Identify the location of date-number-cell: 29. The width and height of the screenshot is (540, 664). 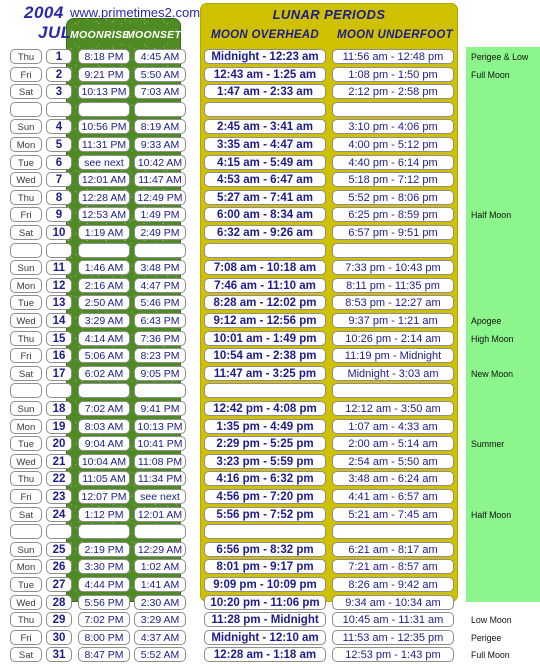
(59, 620).